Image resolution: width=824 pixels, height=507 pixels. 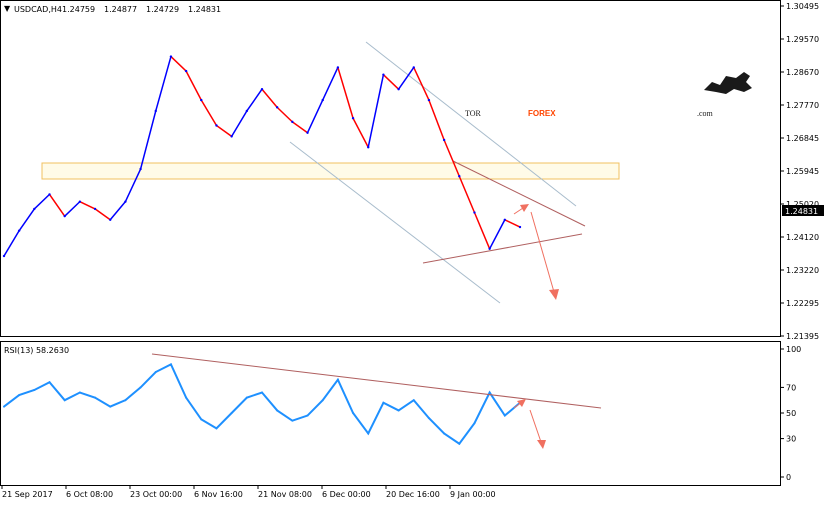 What do you see at coordinates (218, 494) in the screenshot?
I see `time-tick-label: 6 Nov 16:00` at bounding box center [218, 494].